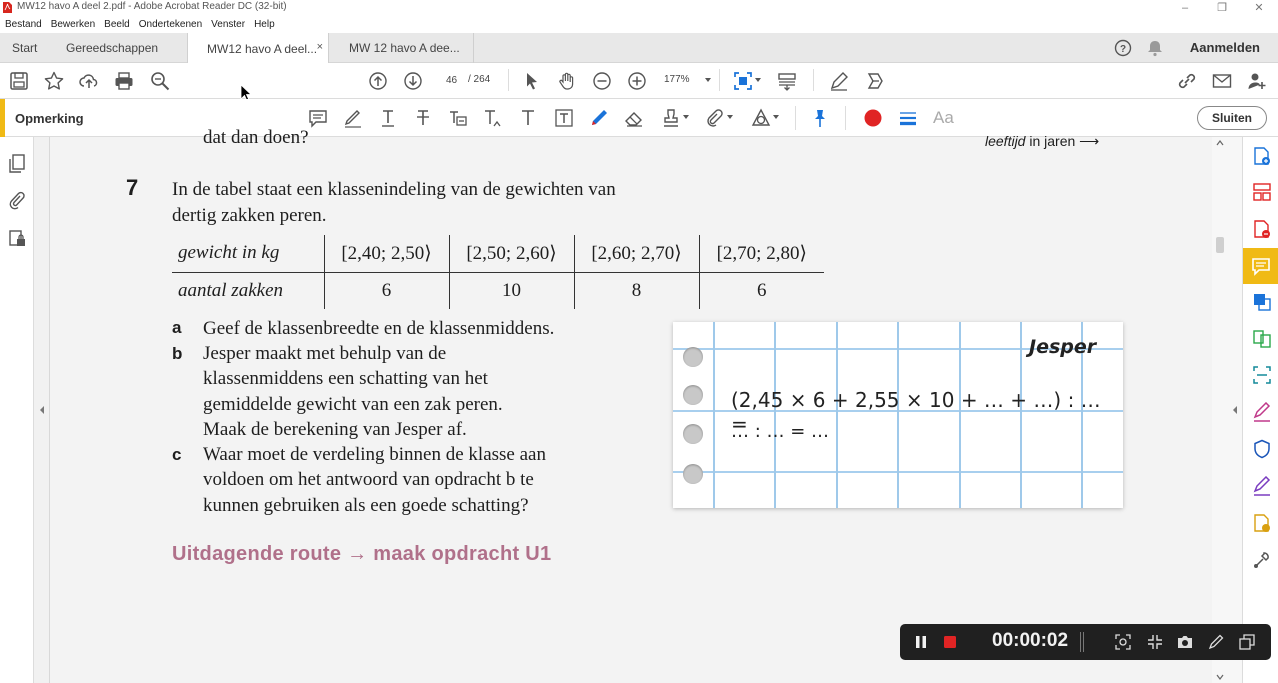 This screenshot has width=1278, height=683. What do you see at coordinates (170, 24) in the screenshot?
I see `menu-ondertekenen: Ondertekenen` at bounding box center [170, 24].